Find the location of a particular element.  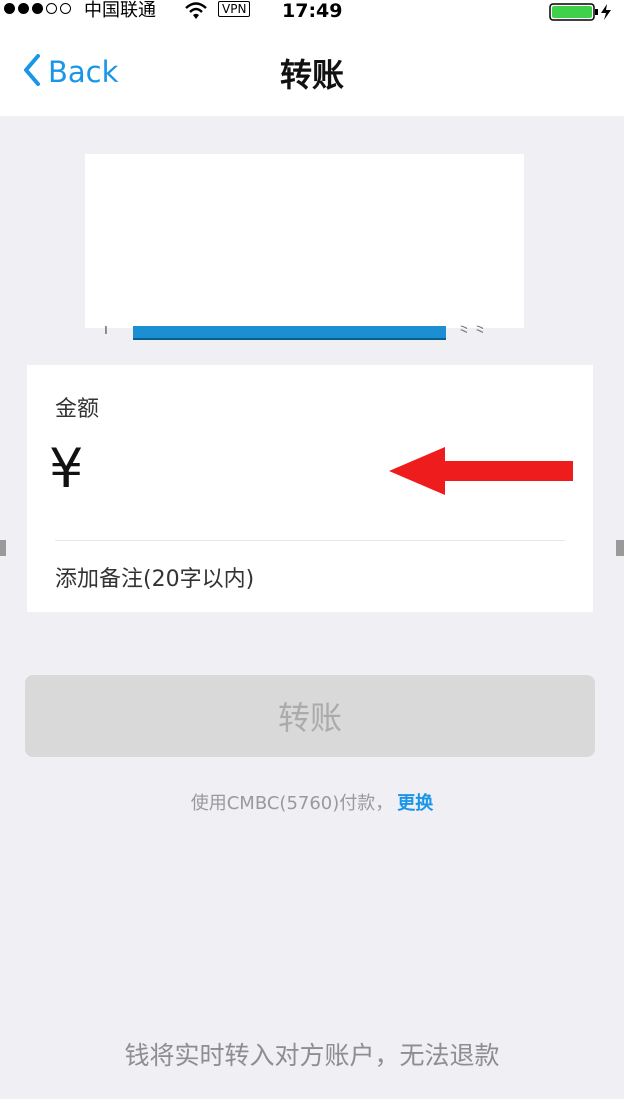

transfer-button: 转账 is located at coordinates (310, 716).